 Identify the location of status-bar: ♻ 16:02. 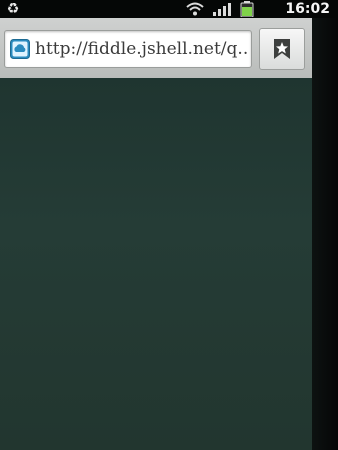
(169, 9).